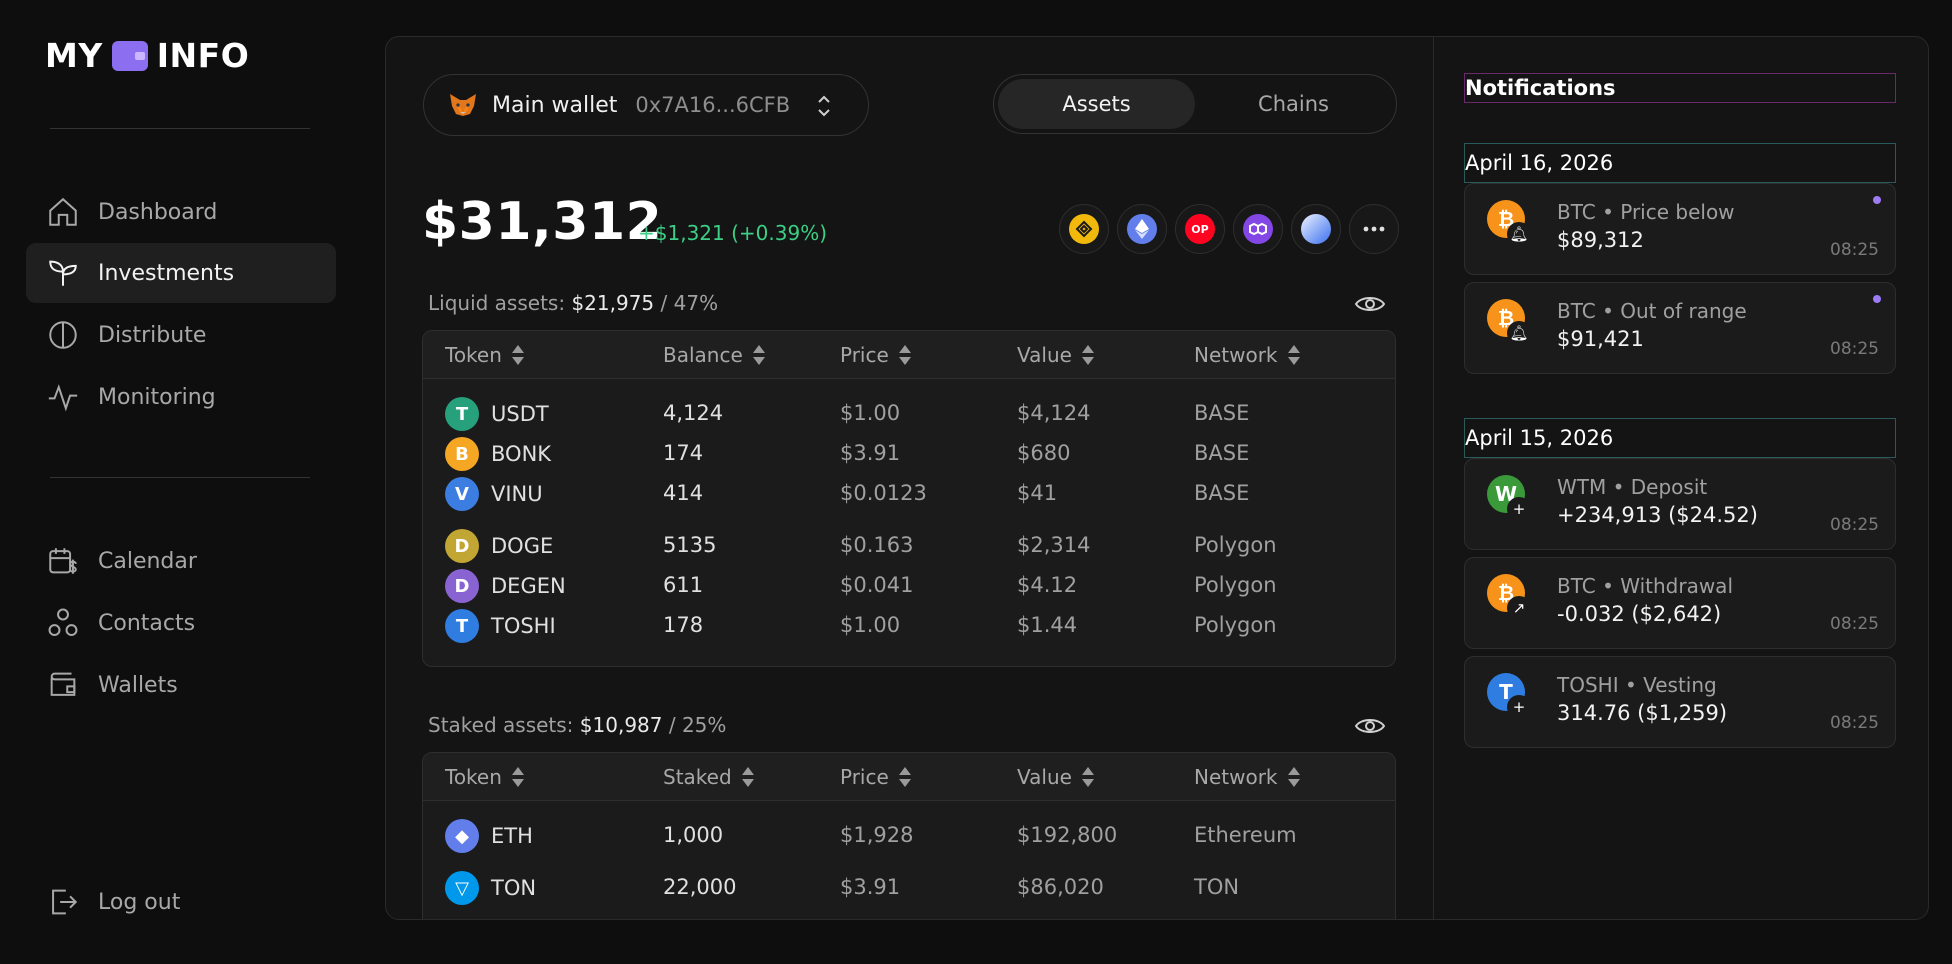  I want to click on portfolio-total: $31,312, so click(542, 222).